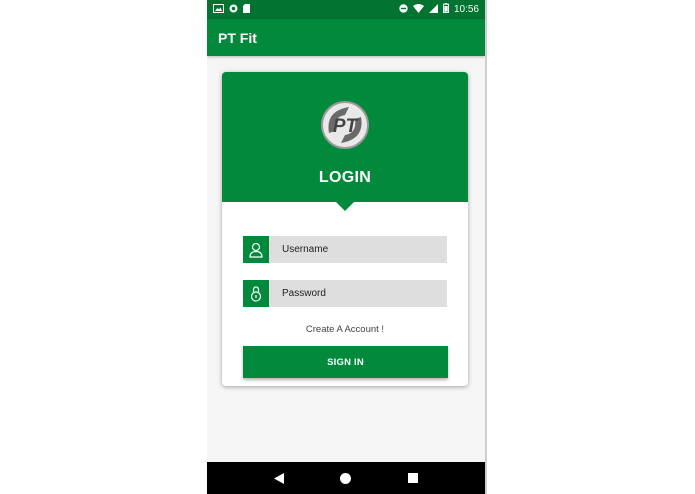 The image size is (695, 494). Describe the element at coordinates (439, 9) in the screenshot. I see `status-bar-right: 10:56` at that location.